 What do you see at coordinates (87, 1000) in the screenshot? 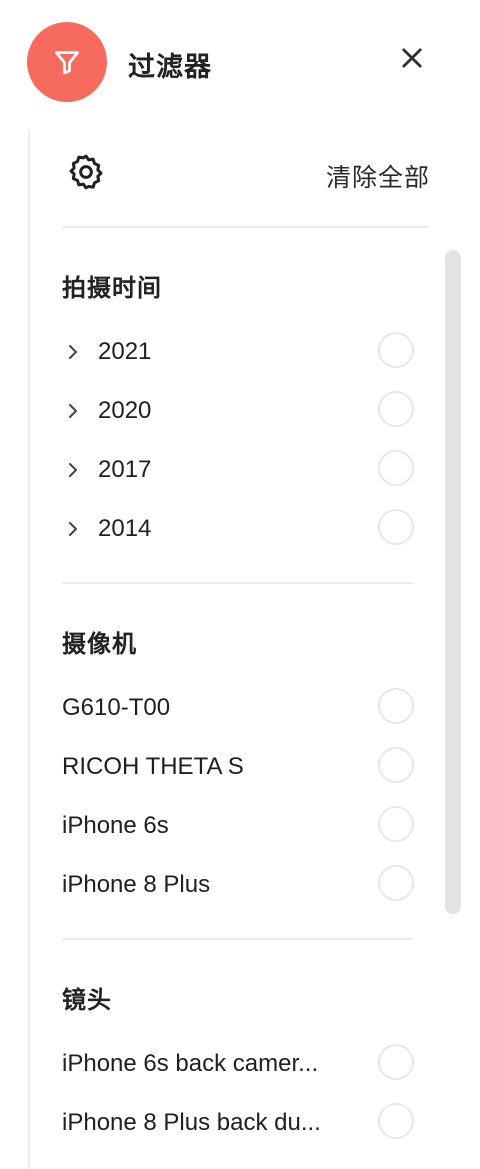
I see `section-title: 镜头` at bounding box center [87, 1000].